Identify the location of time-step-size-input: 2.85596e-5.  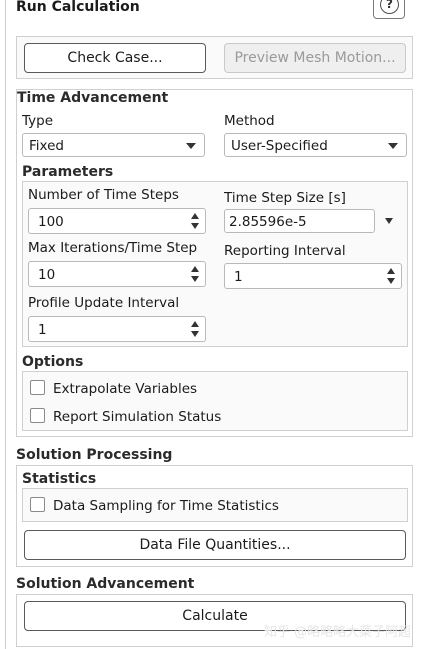
(299, 221).